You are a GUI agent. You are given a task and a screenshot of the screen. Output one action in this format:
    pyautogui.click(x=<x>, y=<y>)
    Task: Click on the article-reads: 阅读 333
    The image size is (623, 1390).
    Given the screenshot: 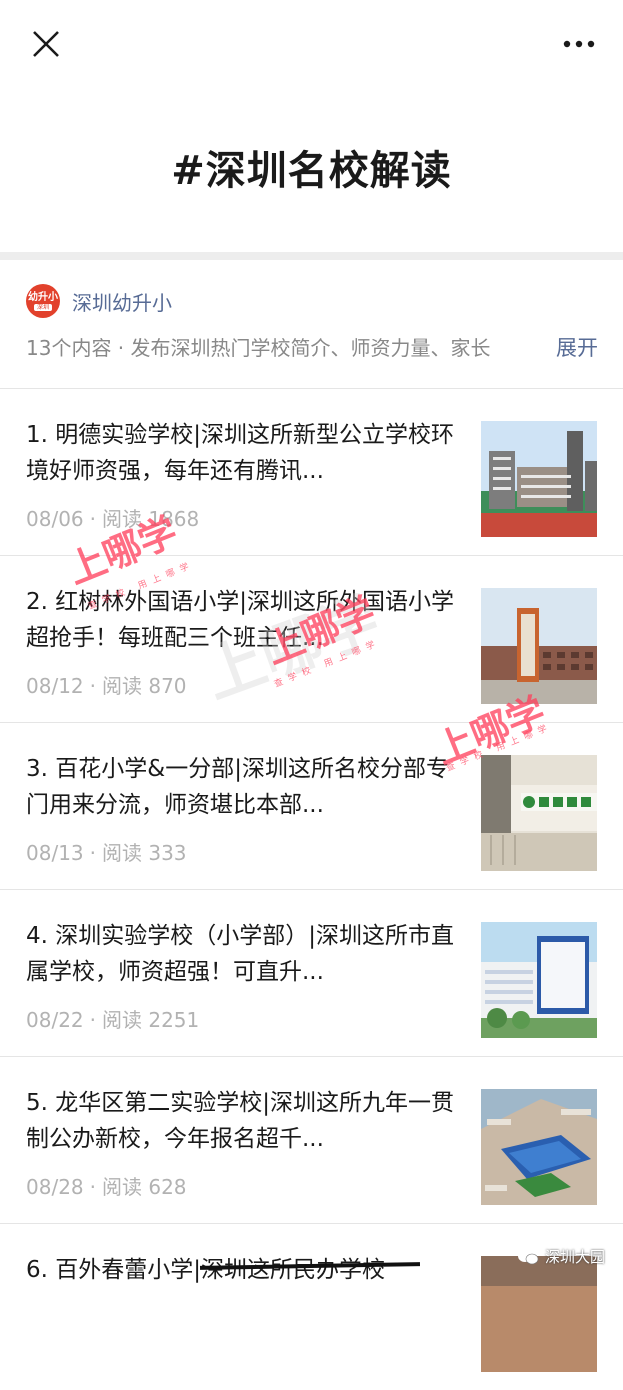 What is the action you would take?
    pyautogui.click(x=144, y=853)
    